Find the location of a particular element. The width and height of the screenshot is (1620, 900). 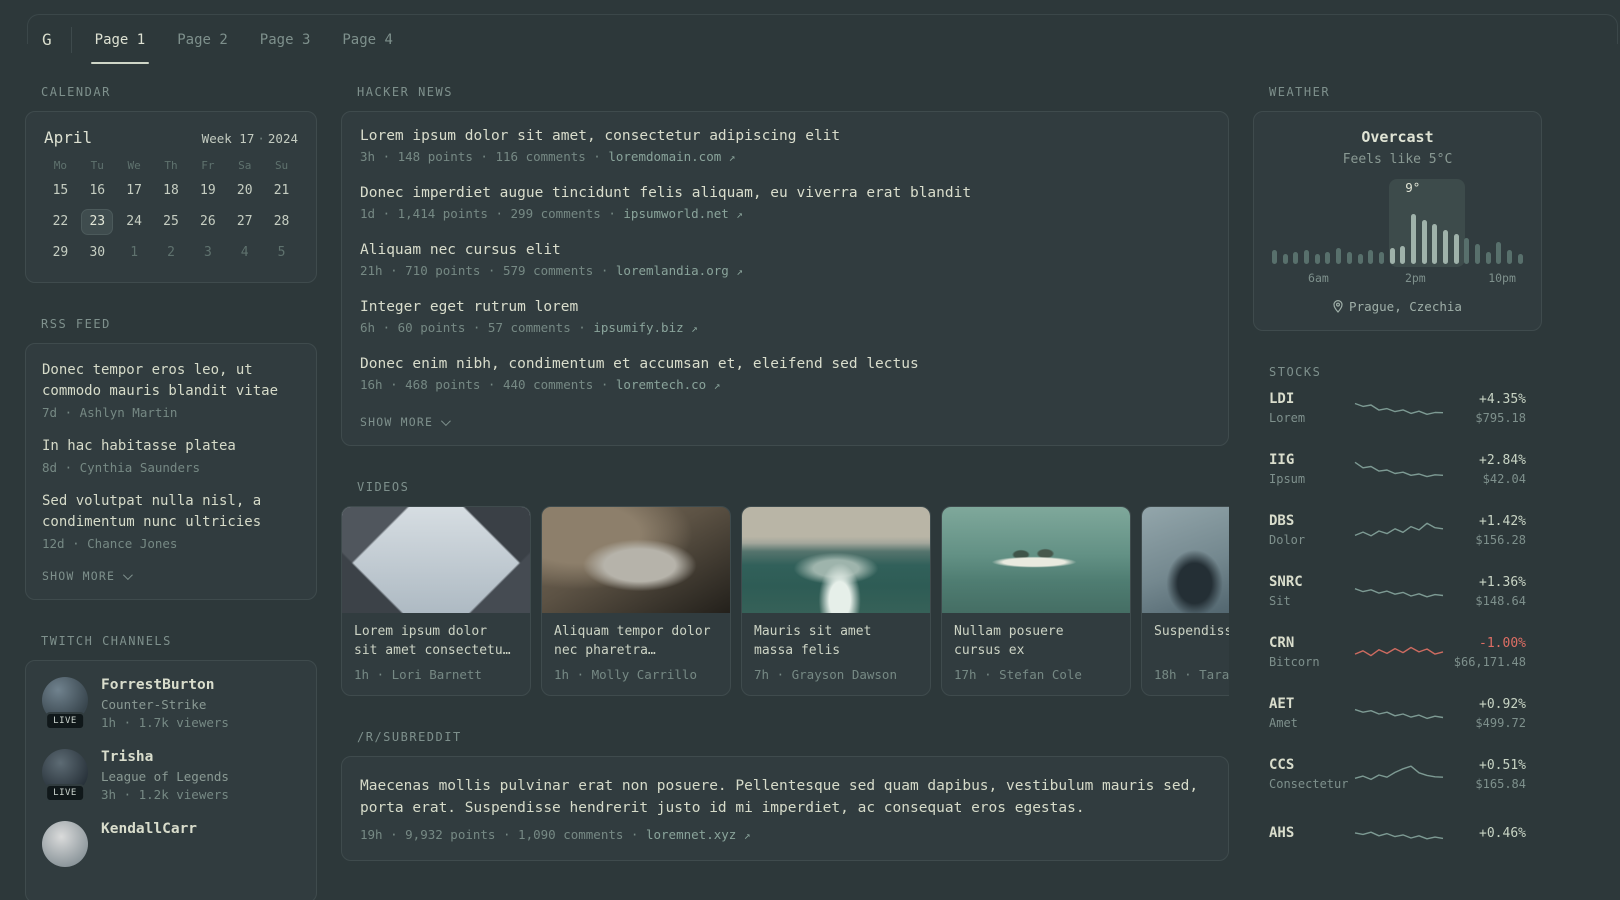

hn-item-title: Integer eget rutrum lorem is located at coordinates (785, 307).